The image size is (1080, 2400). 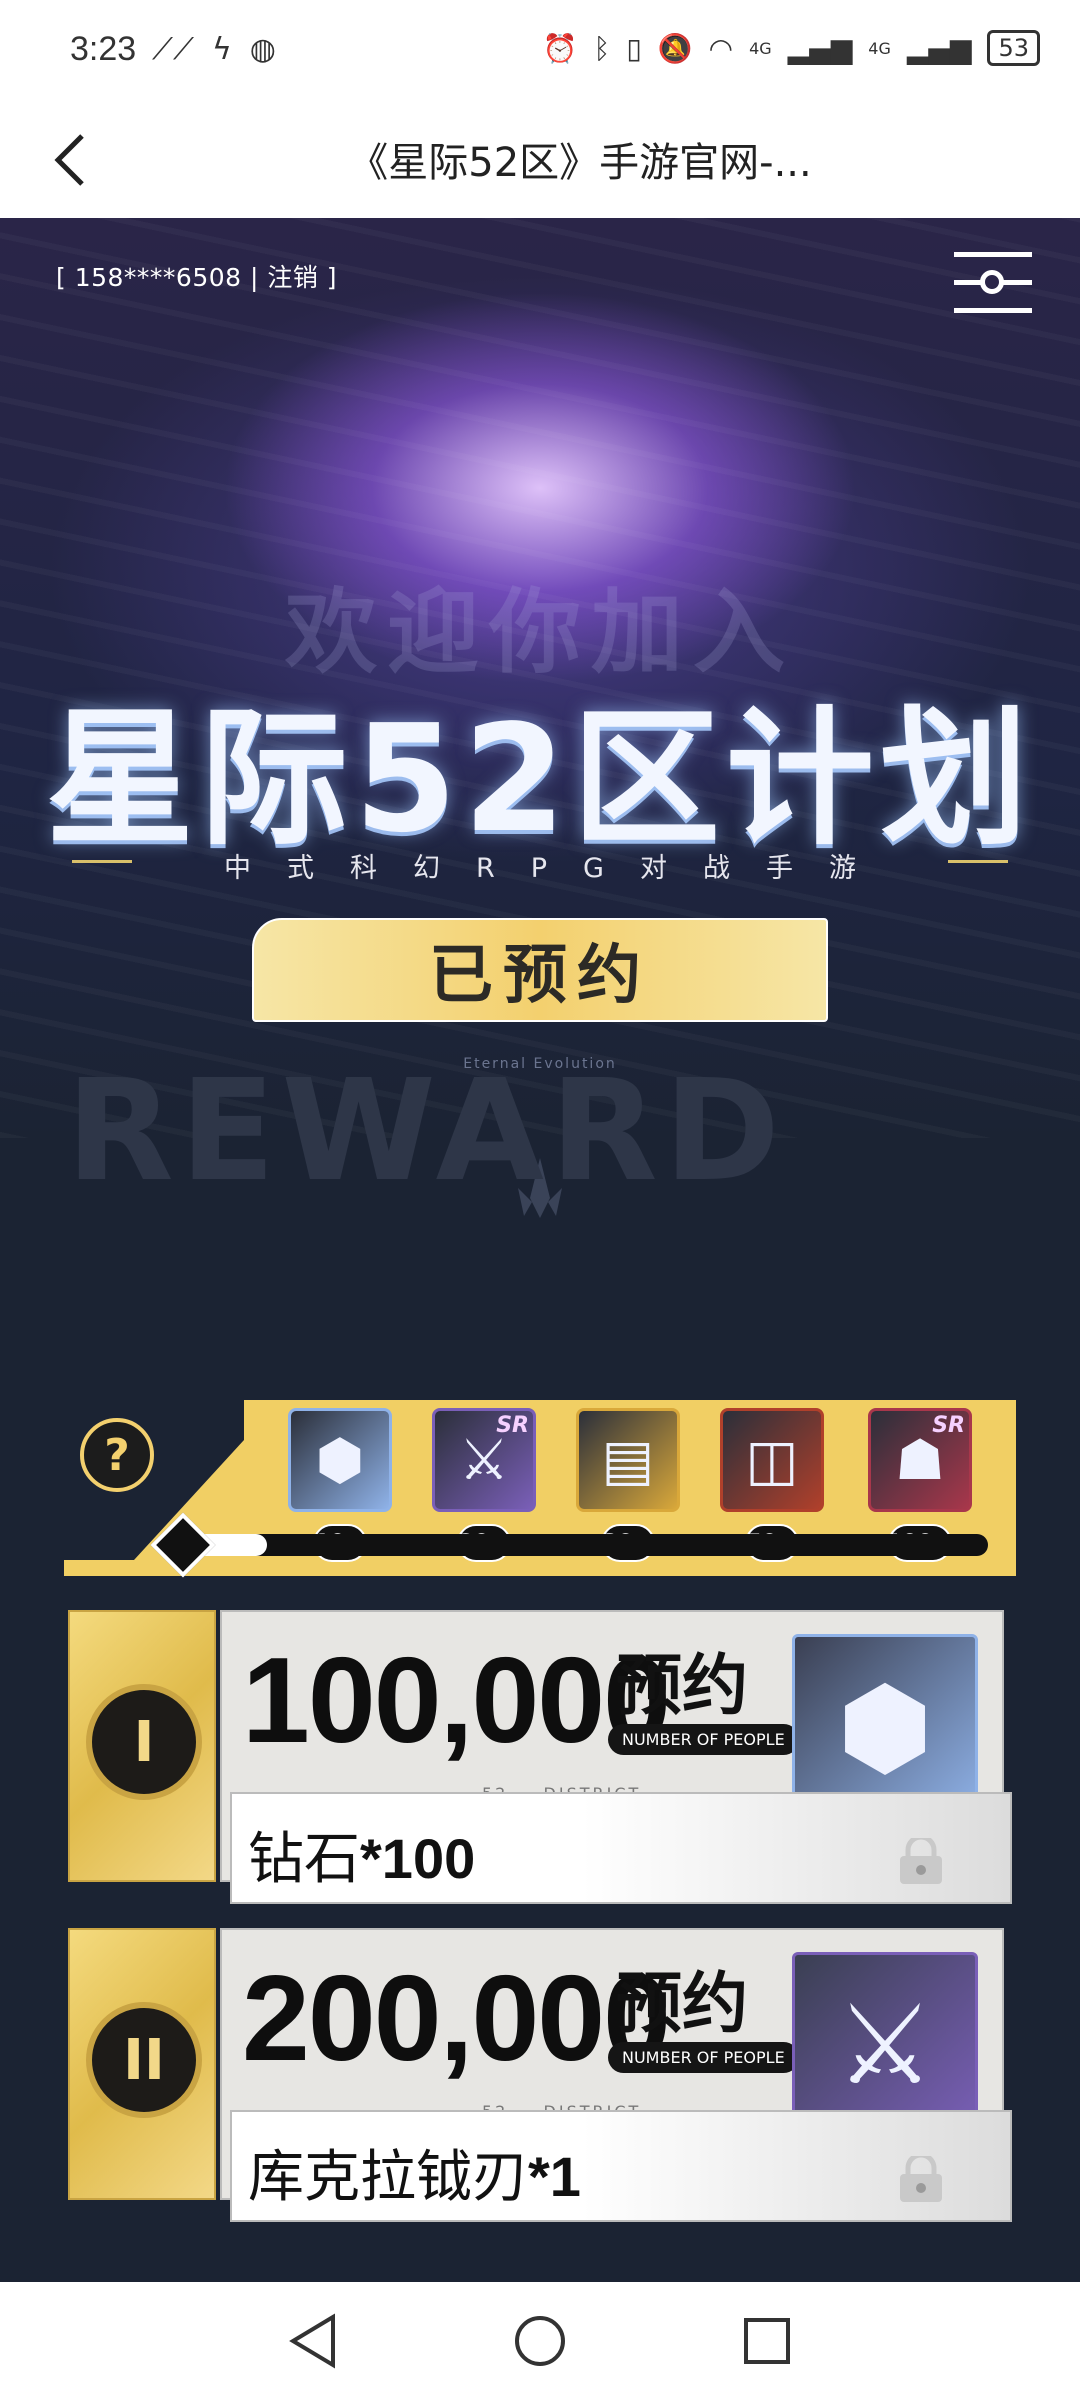 I want to click on progress-track, so click(x=578, y=1545).